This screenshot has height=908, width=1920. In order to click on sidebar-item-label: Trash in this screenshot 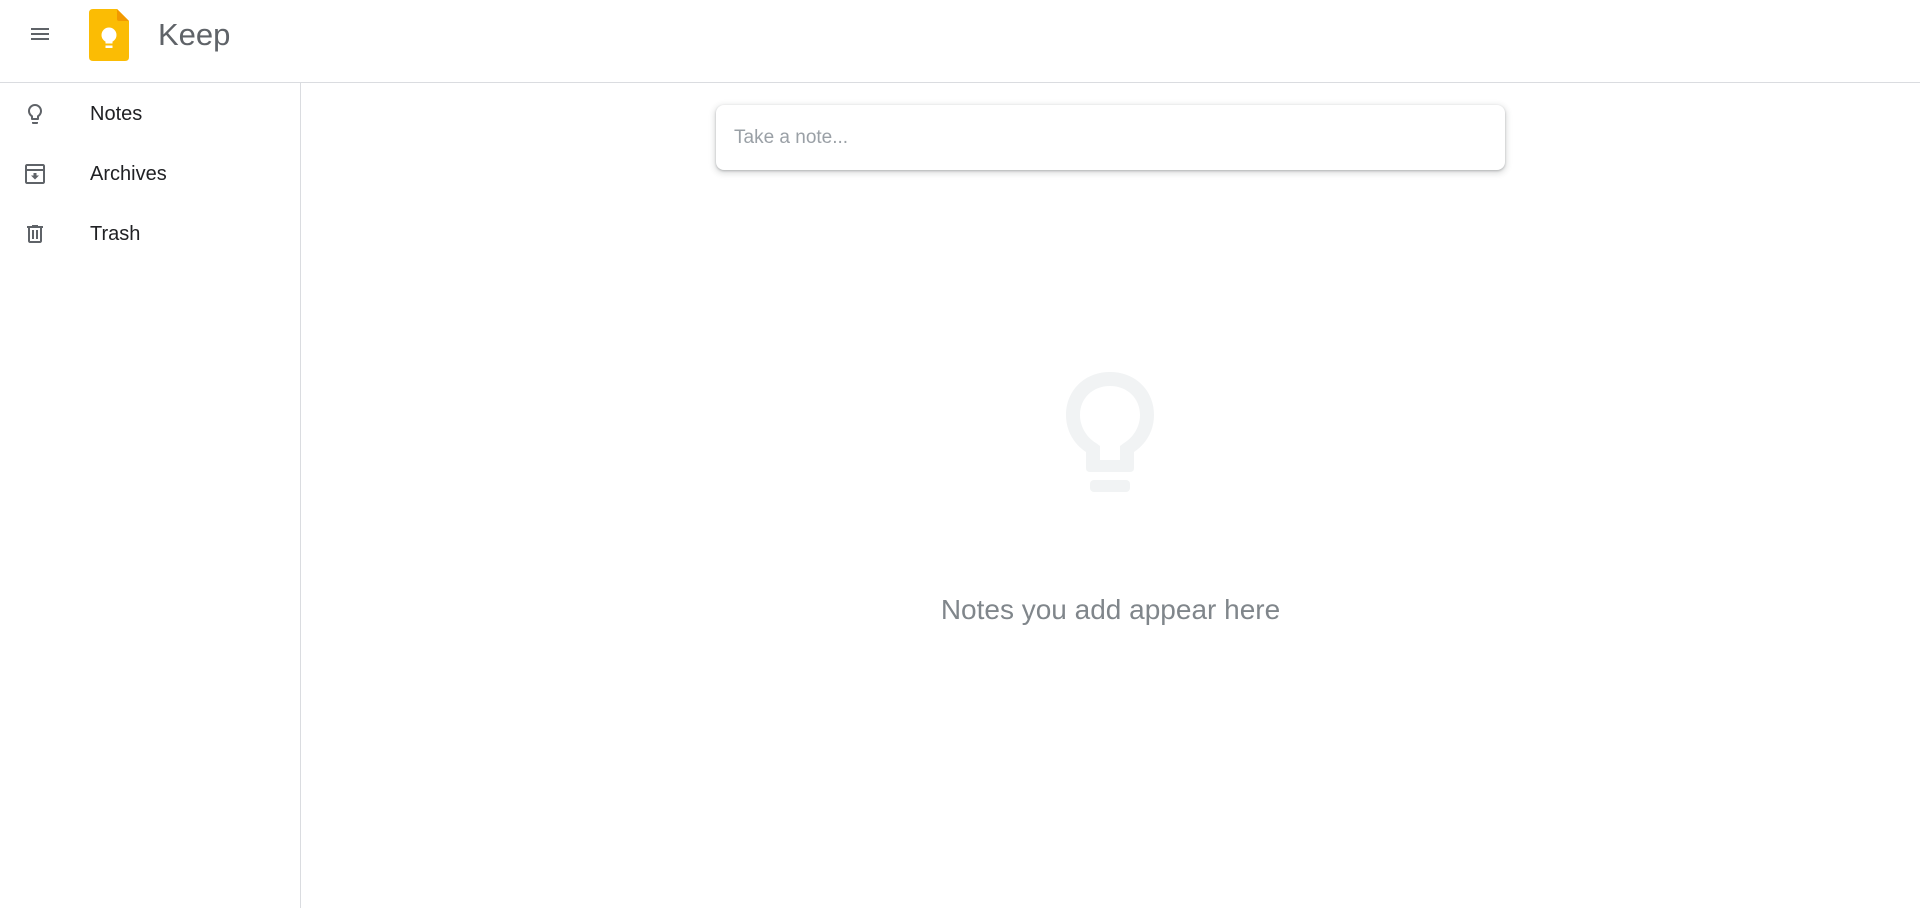, I will do `click(115, 234)`.